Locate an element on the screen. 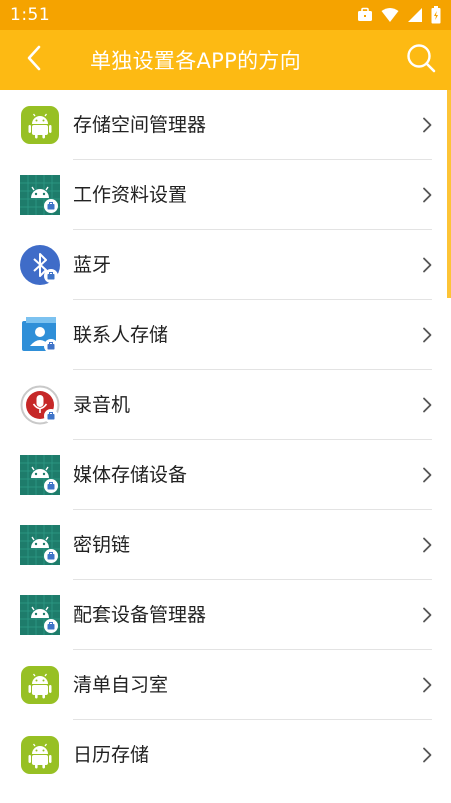  back-arrow-icon is located at coordinates (34, 60).